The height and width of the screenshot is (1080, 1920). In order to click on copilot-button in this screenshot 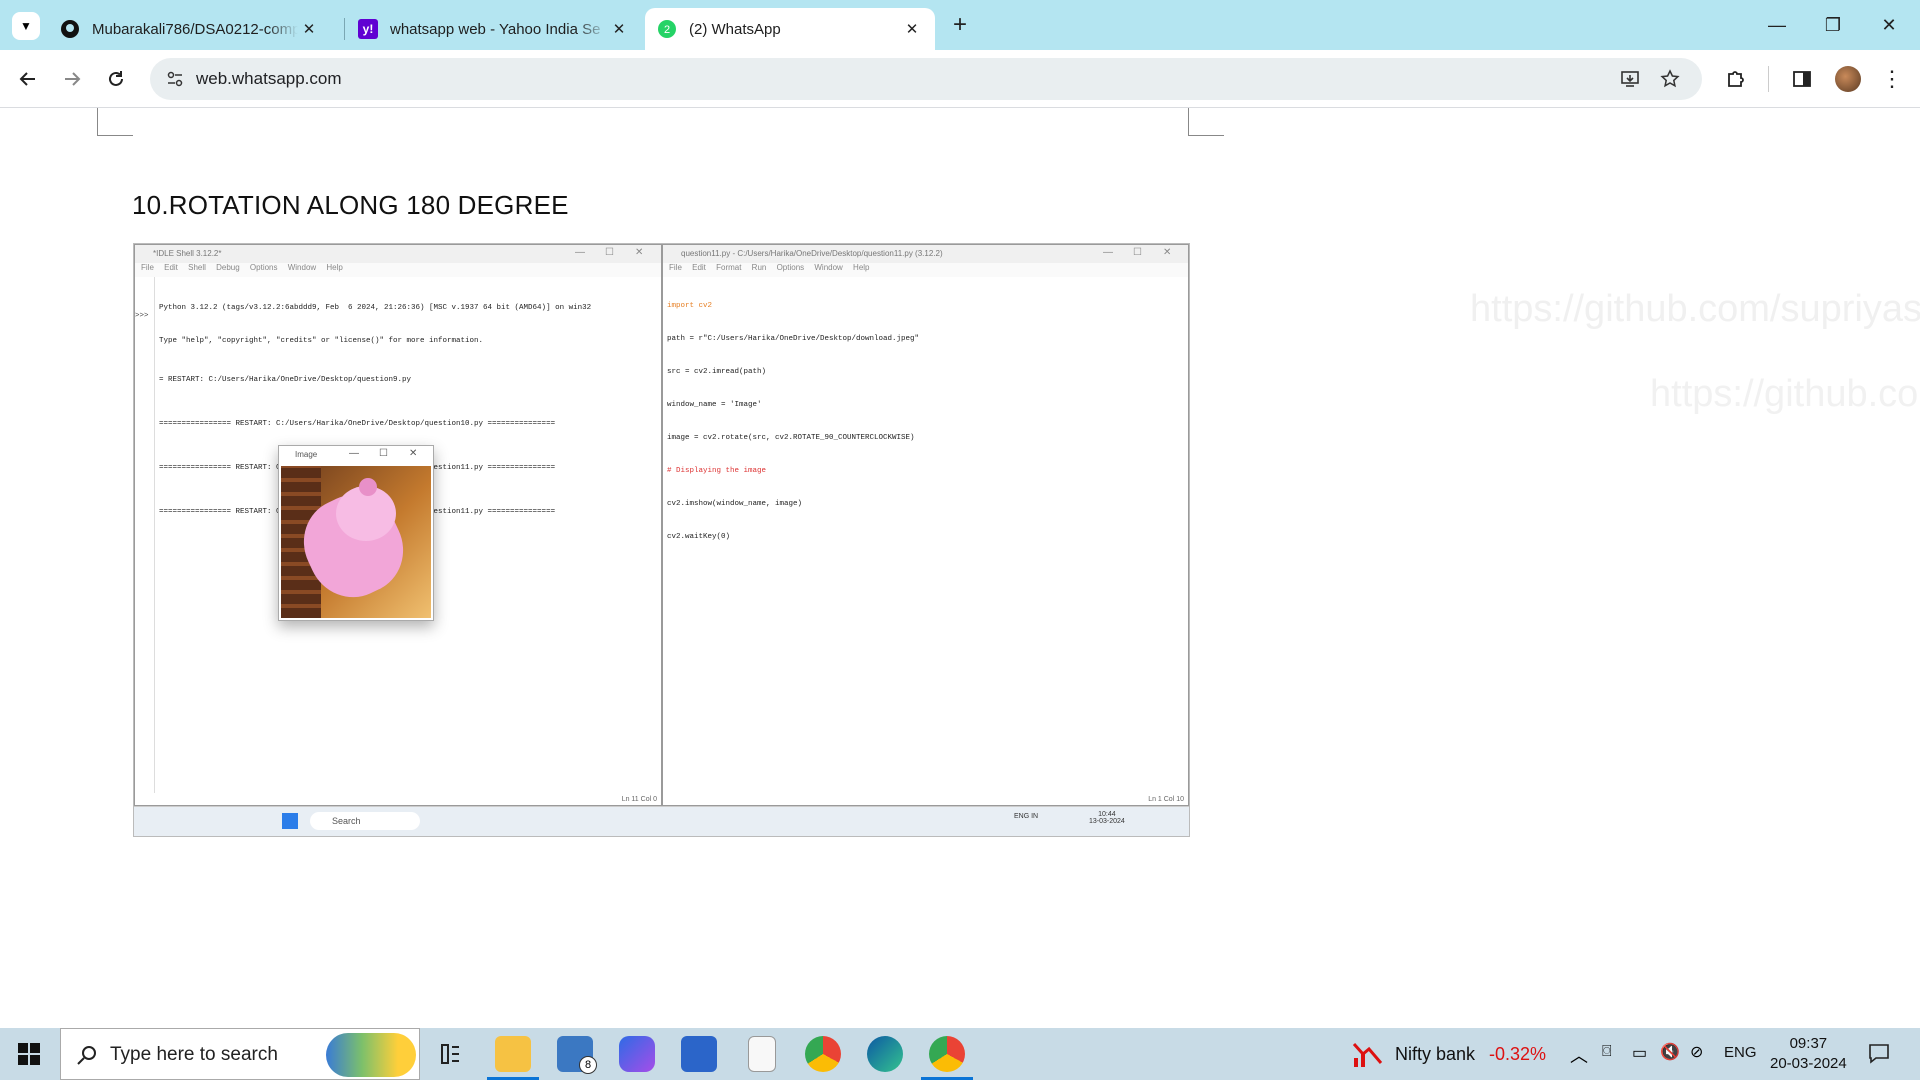, I will do `click(637, 1054)`.